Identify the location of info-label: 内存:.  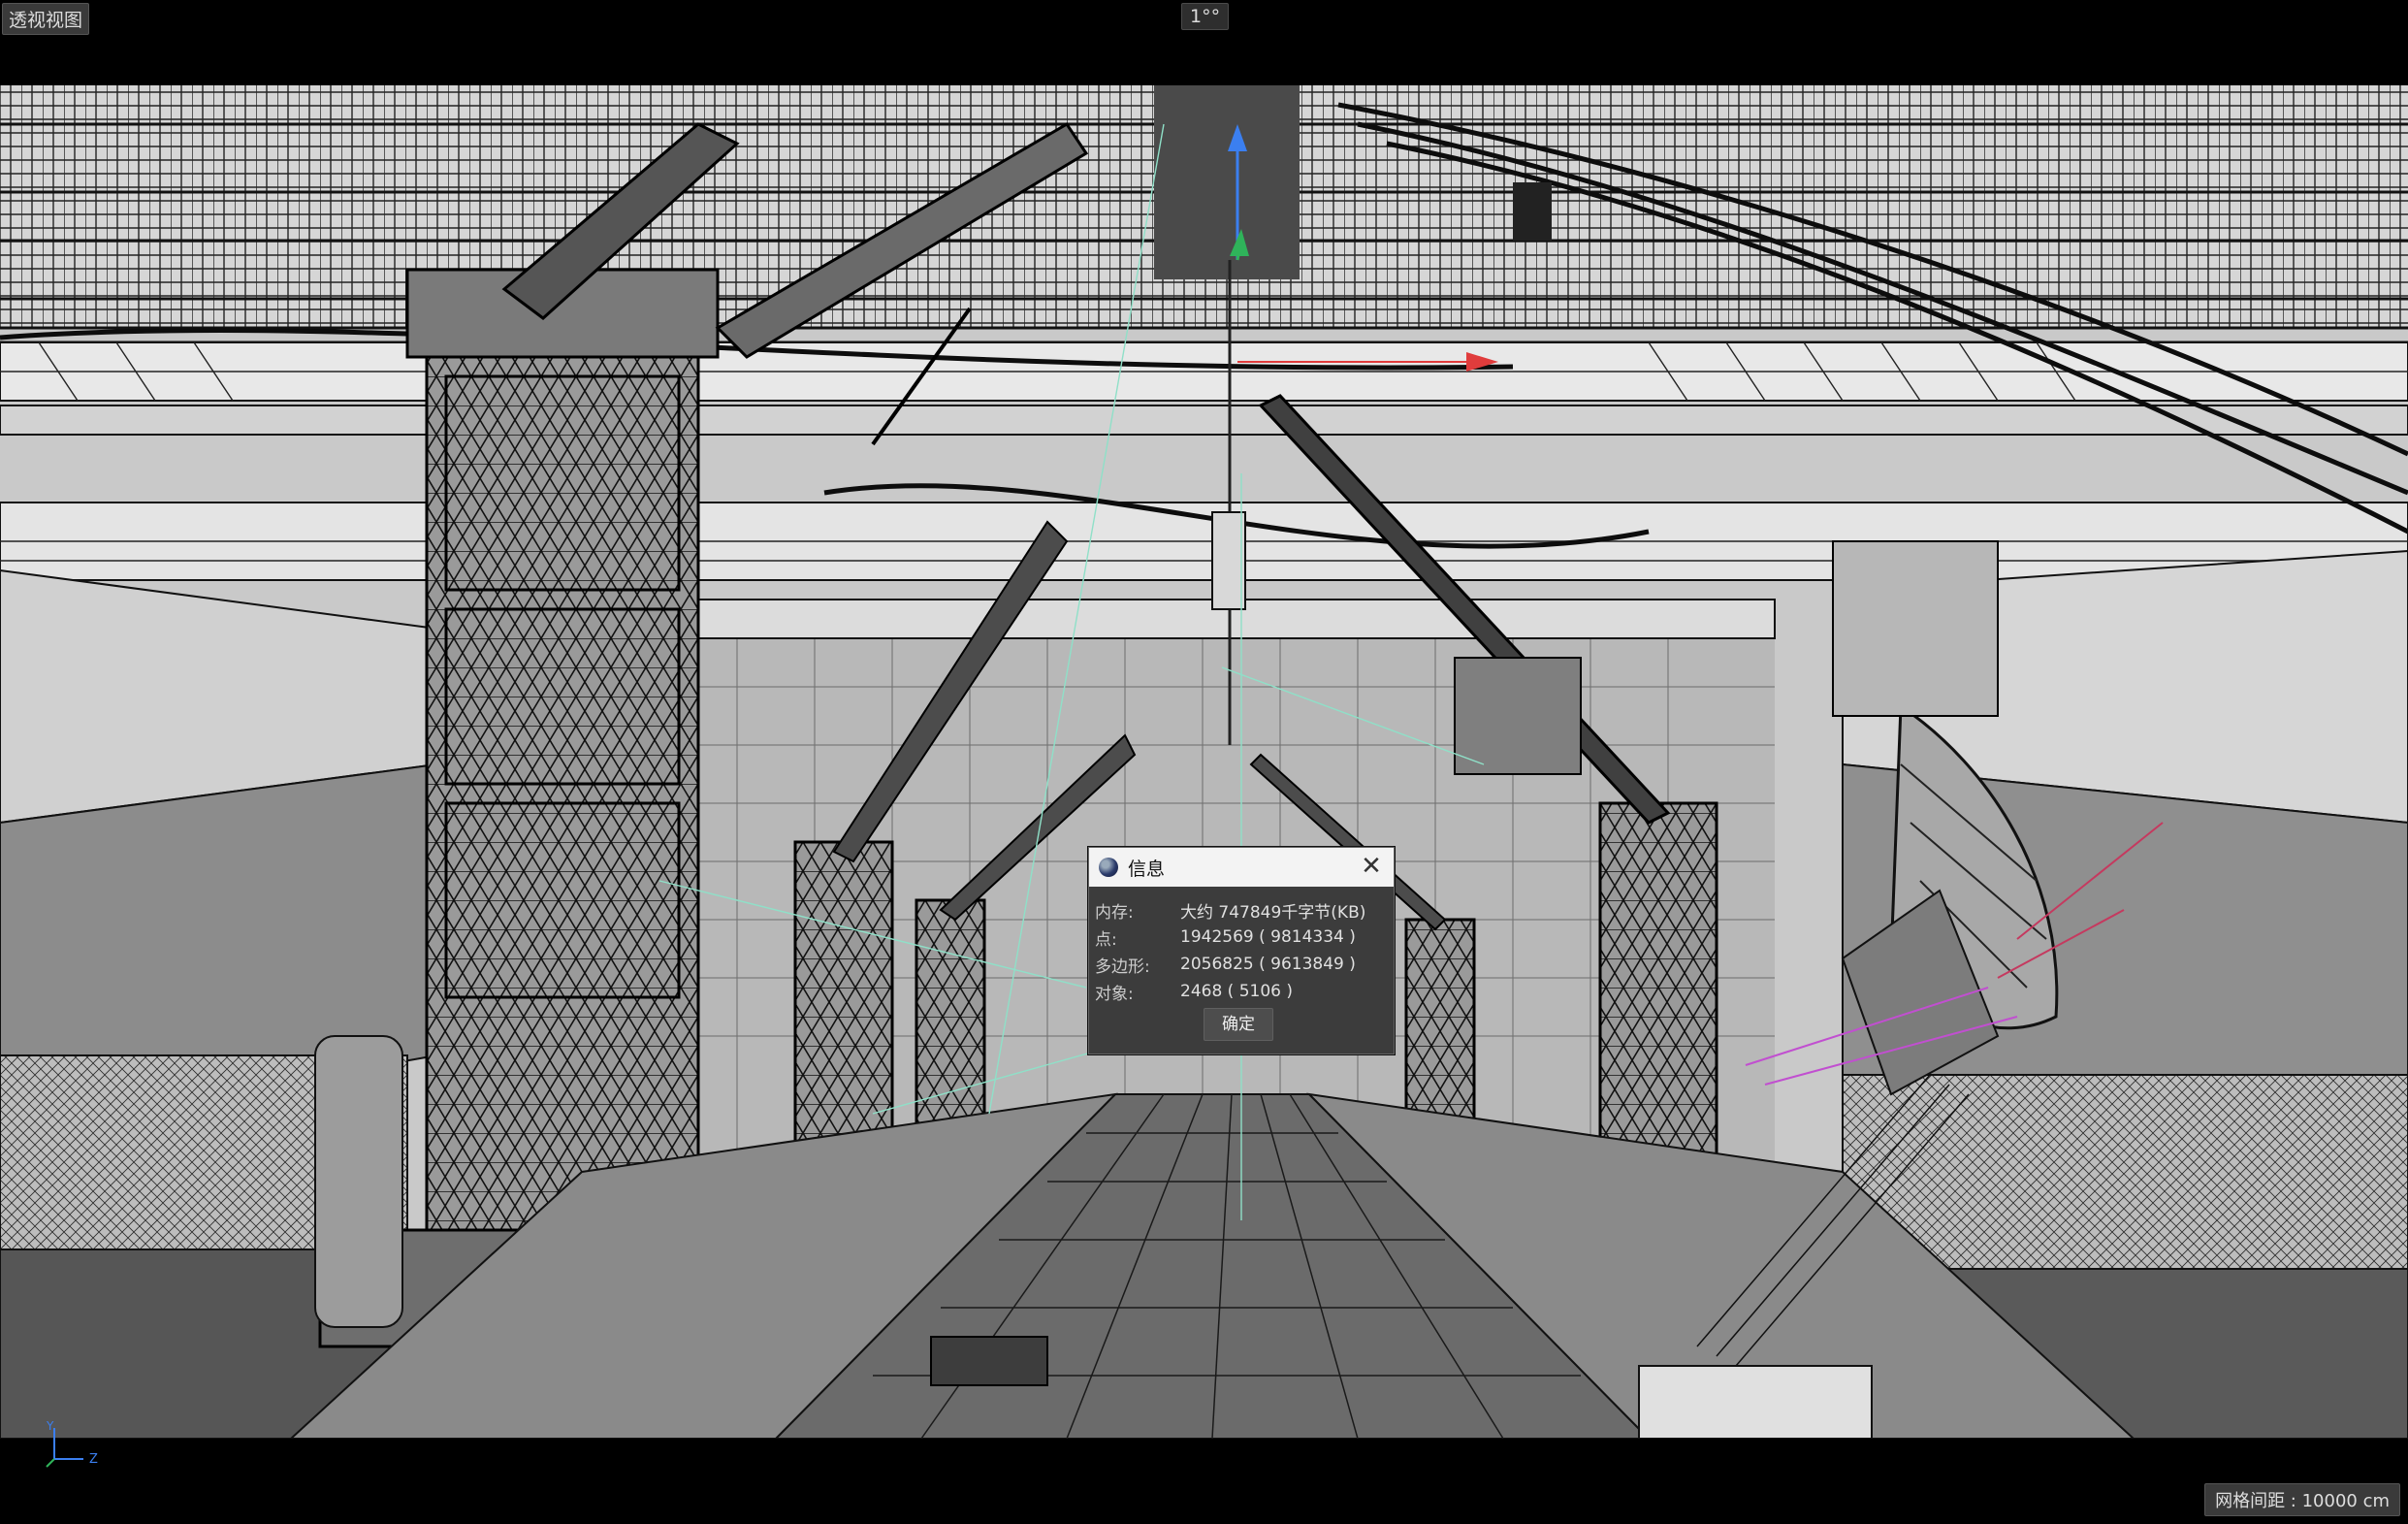
(1114, 913).